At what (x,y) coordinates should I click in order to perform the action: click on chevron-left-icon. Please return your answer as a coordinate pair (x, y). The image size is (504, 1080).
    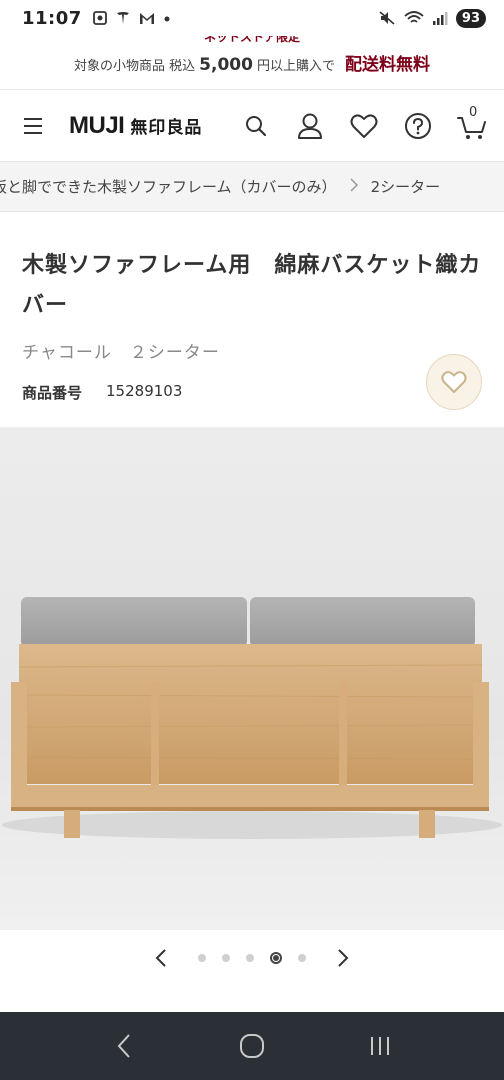
    Looking at the image, I should click on (160, 957).